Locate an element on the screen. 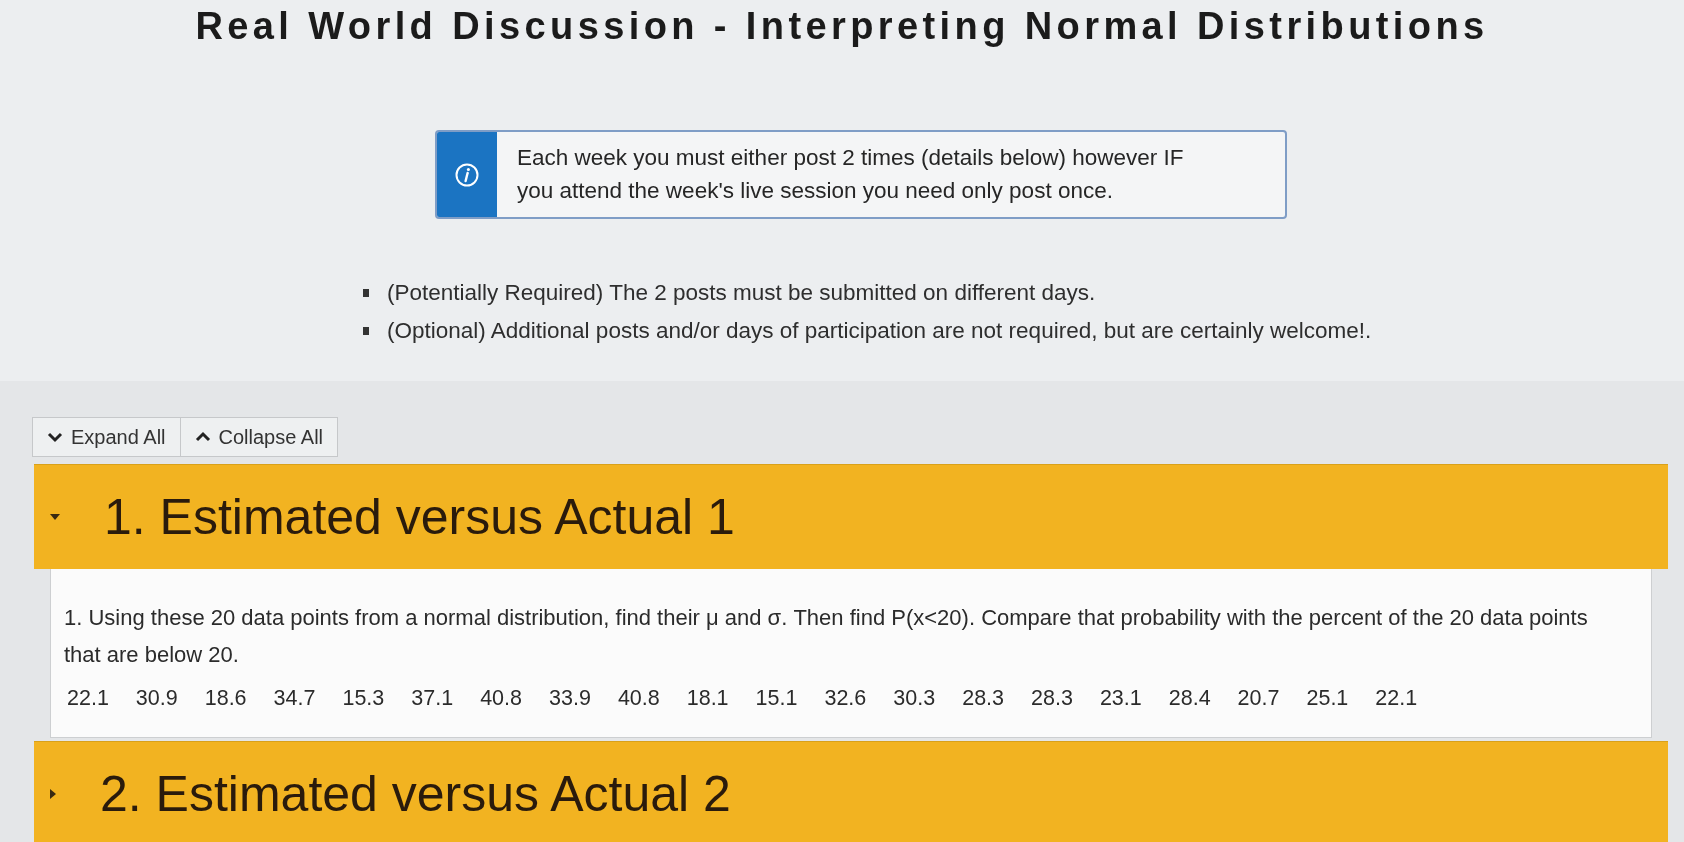  data-value: 18.6 is located at coordinates (225, 698).